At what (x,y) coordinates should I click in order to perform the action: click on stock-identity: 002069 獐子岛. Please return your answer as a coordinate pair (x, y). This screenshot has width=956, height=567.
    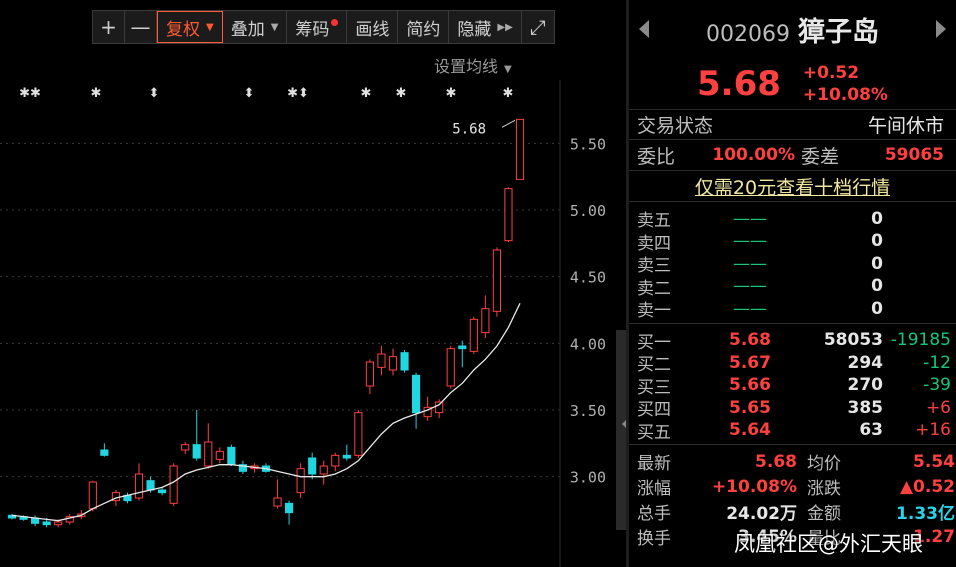
    Looking at the image, I should click on (792, 29).